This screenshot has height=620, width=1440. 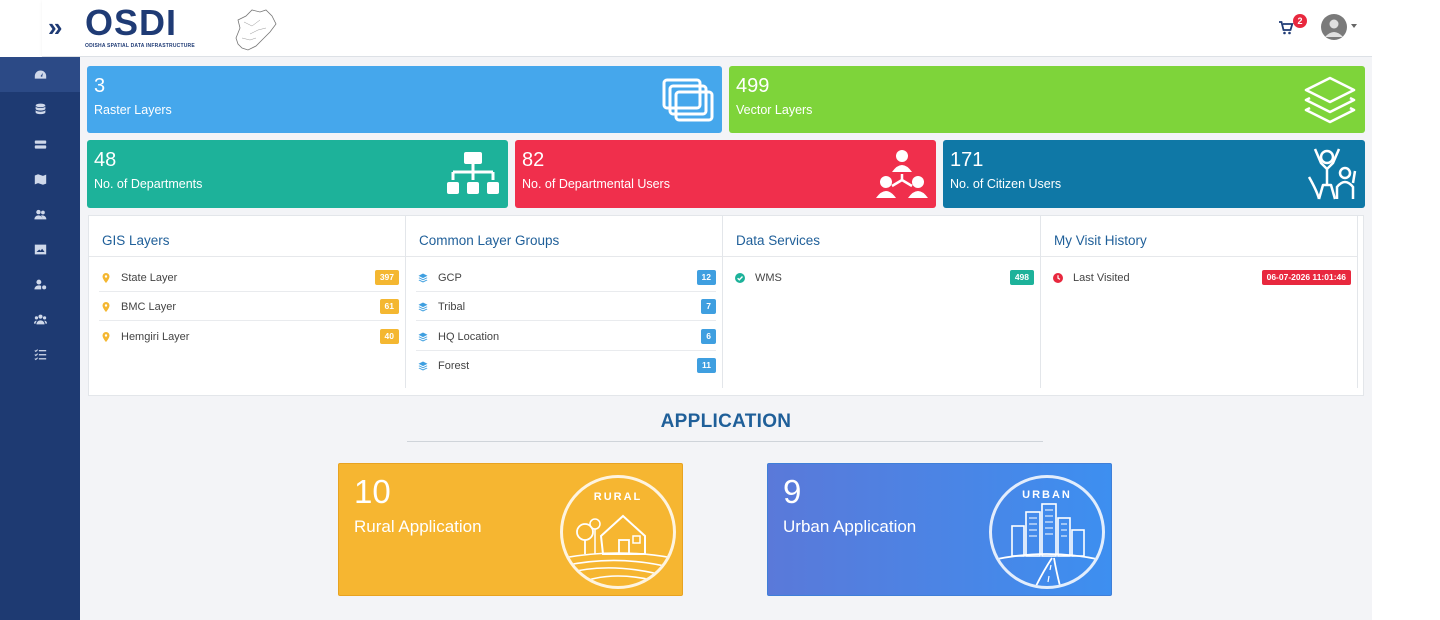 I want to click on sidebar-item-checklist, so click(x=40, y=354).